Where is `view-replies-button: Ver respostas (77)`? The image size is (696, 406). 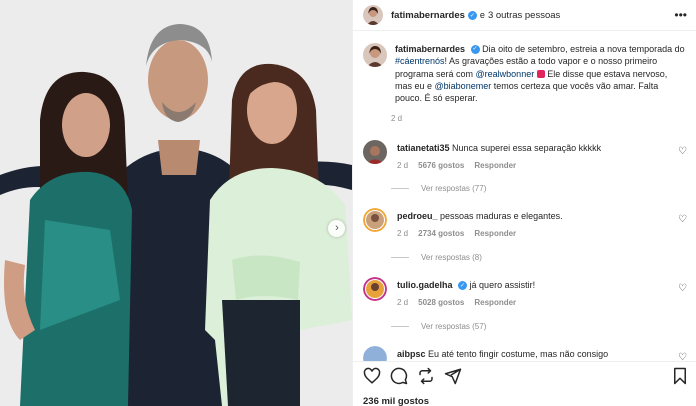
view-replies-button: Ver respostas (77) is located at coordinates (438, 188).